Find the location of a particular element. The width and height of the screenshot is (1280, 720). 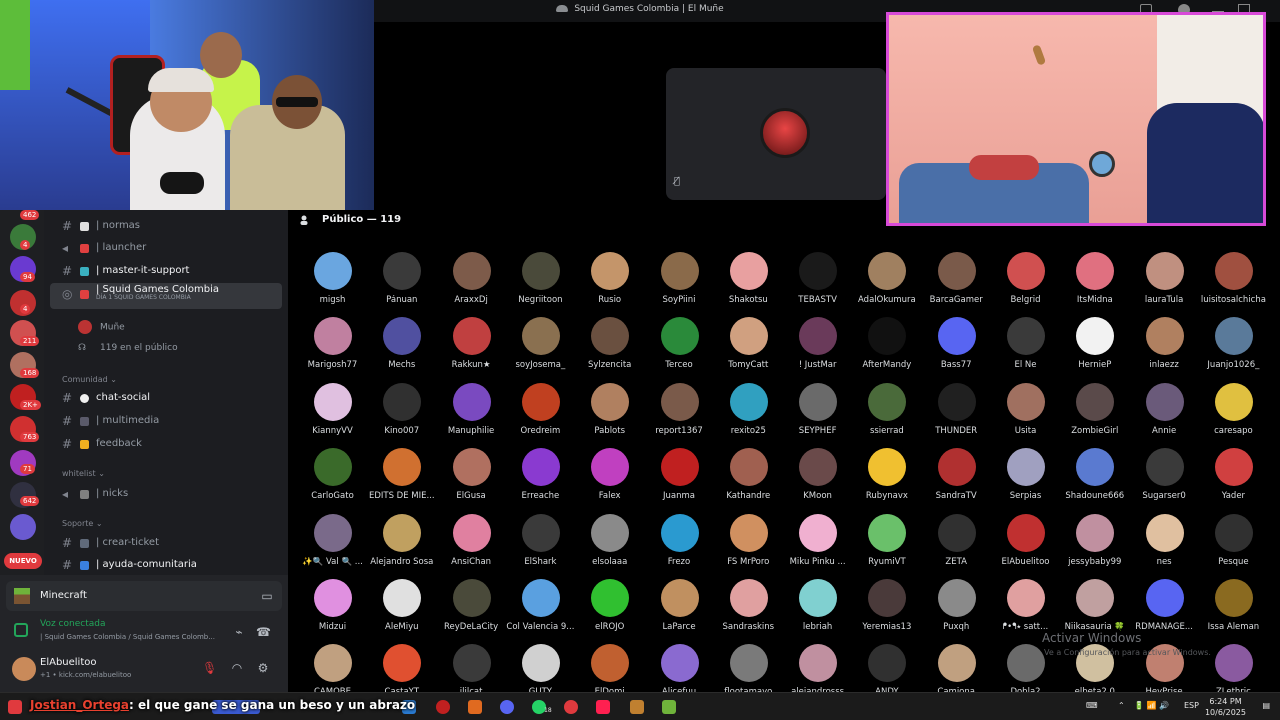

audience-member: AfterMandy is located at coordinates (886, 342).